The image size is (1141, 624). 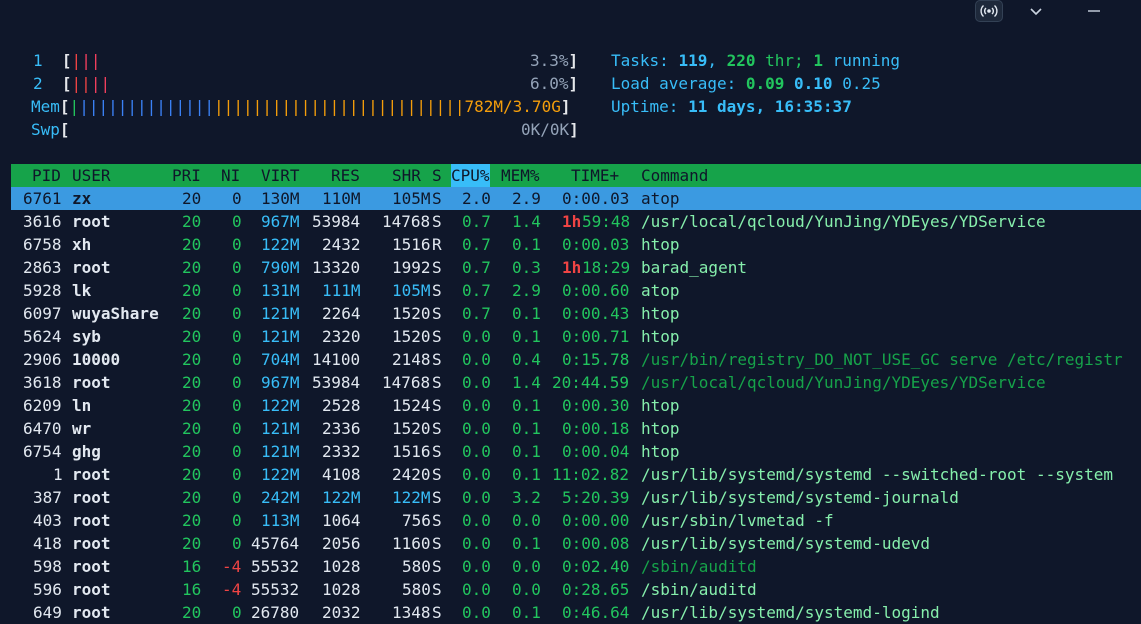 What do you see at coordinates (572, 221) in the screenshot?
I see `time-hours-cell: 1h` at bounding box center [572, 221].